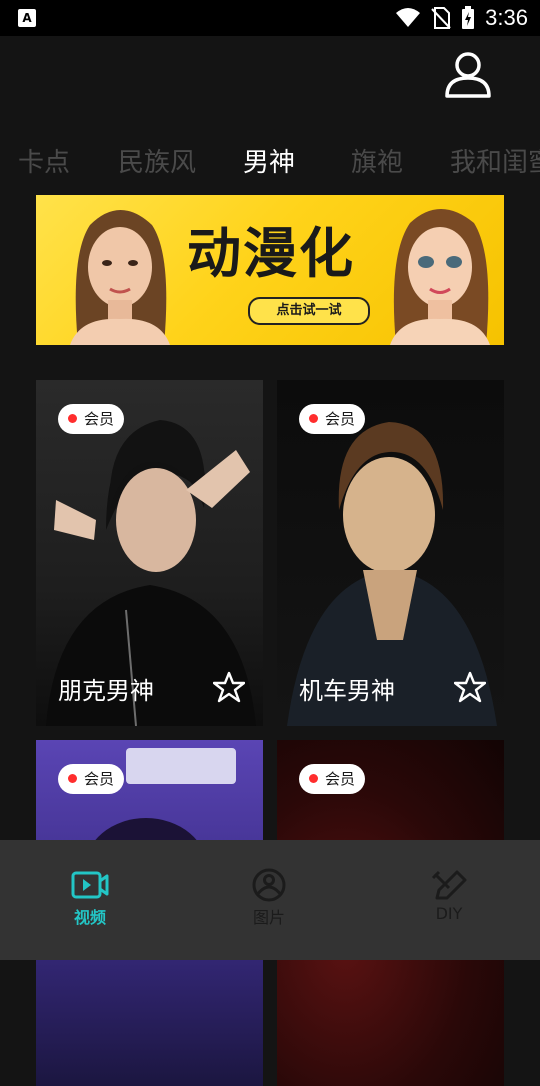 The height and width of the screenshot is (1086, 540). What do you see at coordinates (268, 917) in the screenshot?
I see `nav-image-label: 图片` at bounding box center [268, 917].